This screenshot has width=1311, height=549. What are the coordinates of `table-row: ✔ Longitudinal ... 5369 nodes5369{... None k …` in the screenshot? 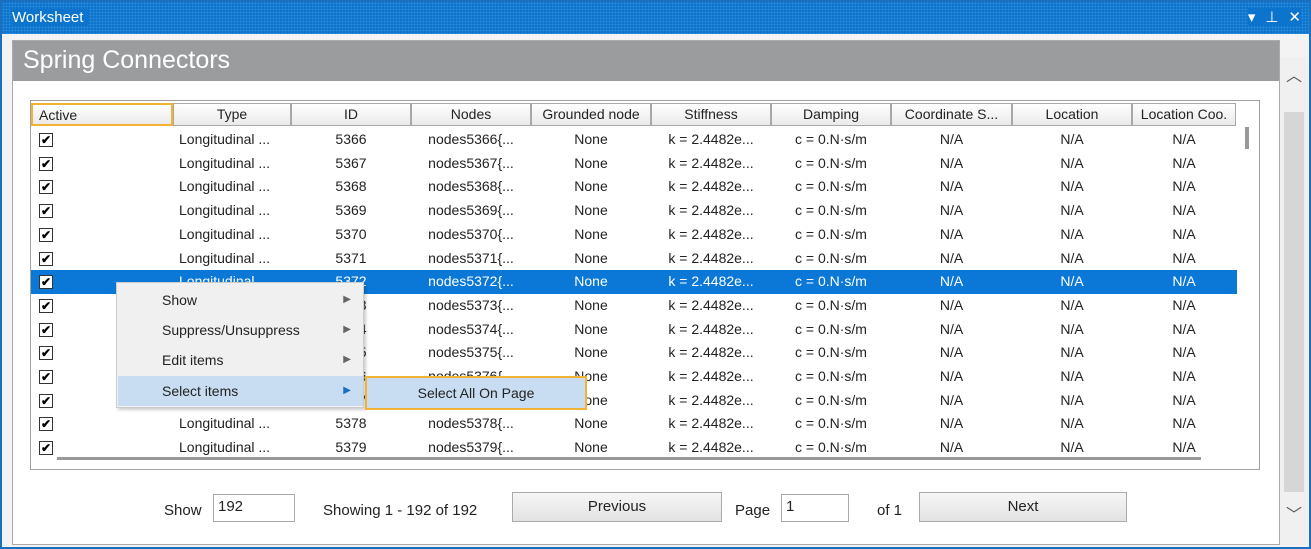 It's located at (634, 211).